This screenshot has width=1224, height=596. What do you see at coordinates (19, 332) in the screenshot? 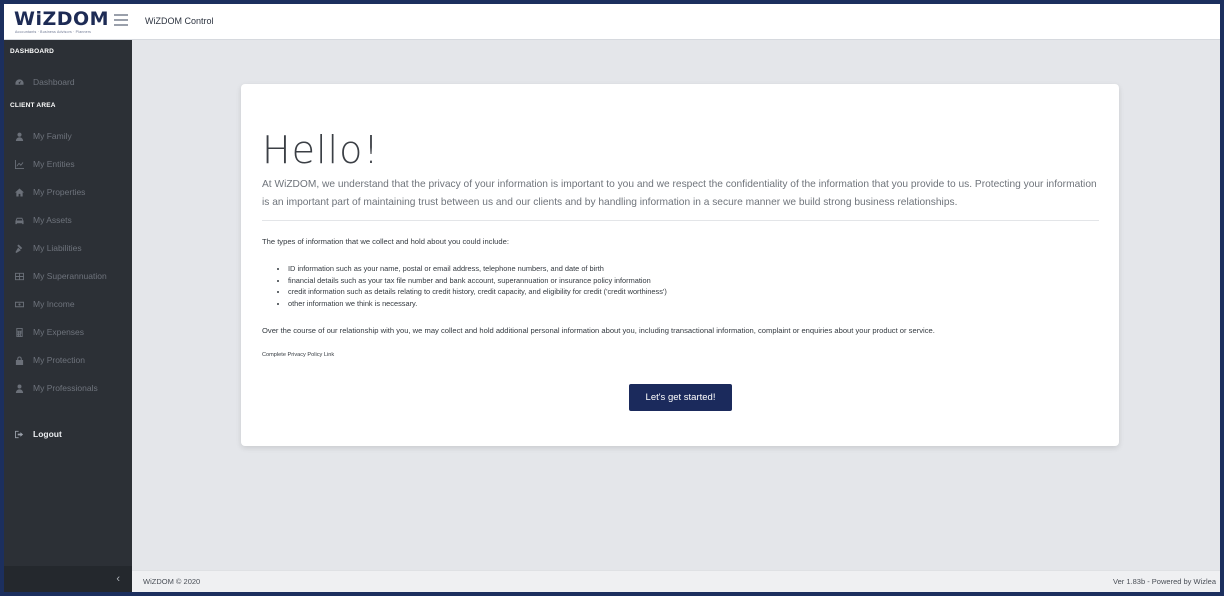
I see `calculator-icon` at bounding box center [19, 332].